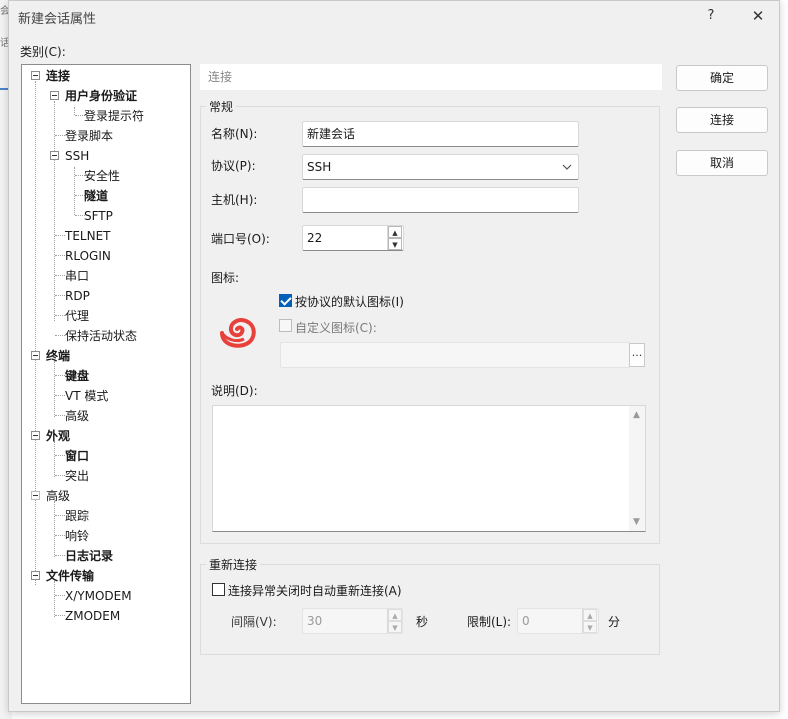 This screenshot has height=719, width=788. I want to click on auto-reconnect-checkbox, so click(218, 589).